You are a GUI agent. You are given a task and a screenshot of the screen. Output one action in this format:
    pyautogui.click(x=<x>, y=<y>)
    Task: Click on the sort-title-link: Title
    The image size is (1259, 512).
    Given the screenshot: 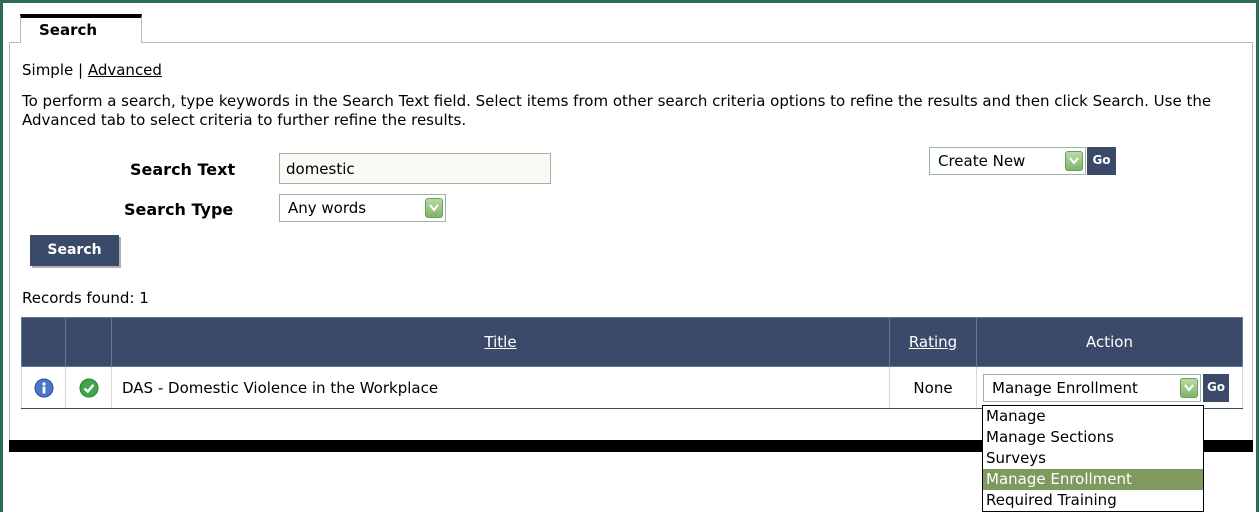 What is the action you would take?
    pyautogui.click(x=500, y=342)
    